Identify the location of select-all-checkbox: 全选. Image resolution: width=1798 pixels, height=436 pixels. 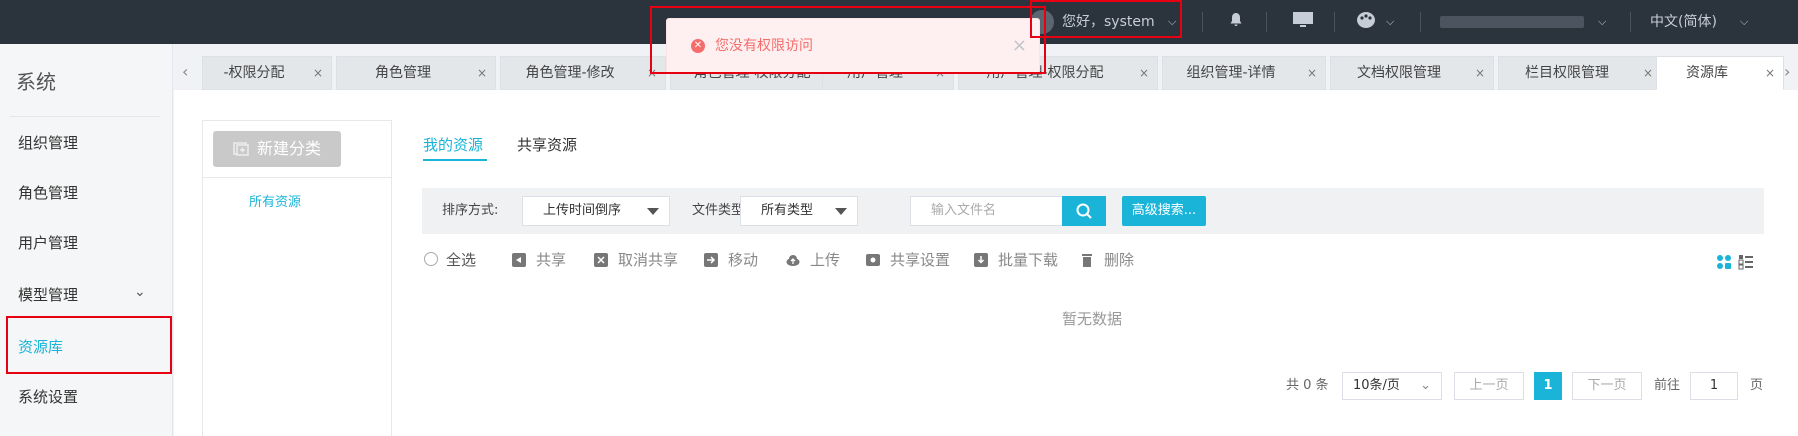
(450, 260).